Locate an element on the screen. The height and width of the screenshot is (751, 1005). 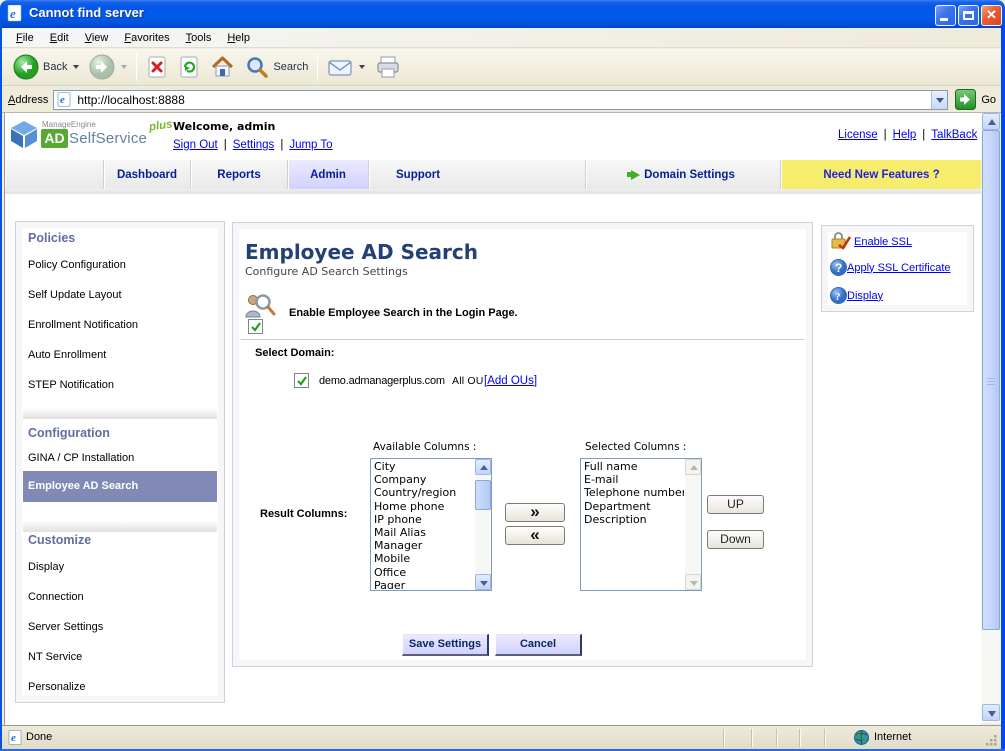
down-button: Down is located at coordinates (735, 539).